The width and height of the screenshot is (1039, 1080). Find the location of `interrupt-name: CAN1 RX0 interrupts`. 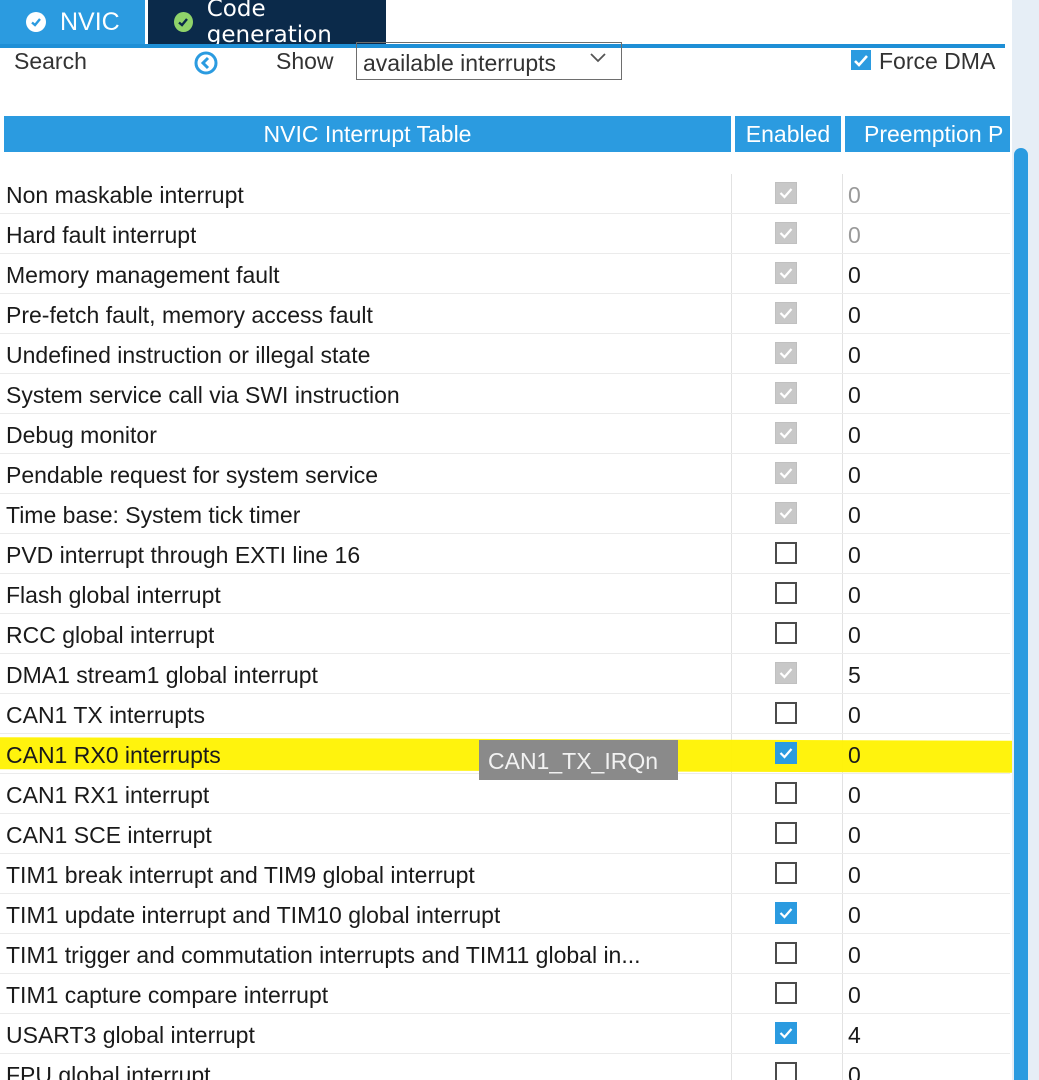

interrupt-name: CAN1 RX0 interrupts is located at coordinates (113, 755).